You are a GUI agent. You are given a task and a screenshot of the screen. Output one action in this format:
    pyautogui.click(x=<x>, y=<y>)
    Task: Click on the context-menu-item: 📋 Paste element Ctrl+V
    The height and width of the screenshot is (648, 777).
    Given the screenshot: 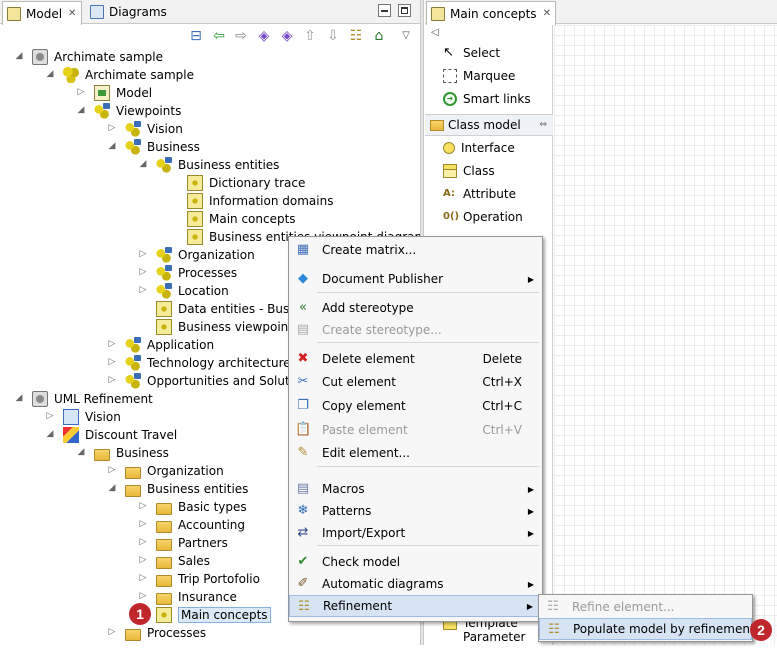 What is the action you would take?
    pyautogui.click(x=415, y=430)
    